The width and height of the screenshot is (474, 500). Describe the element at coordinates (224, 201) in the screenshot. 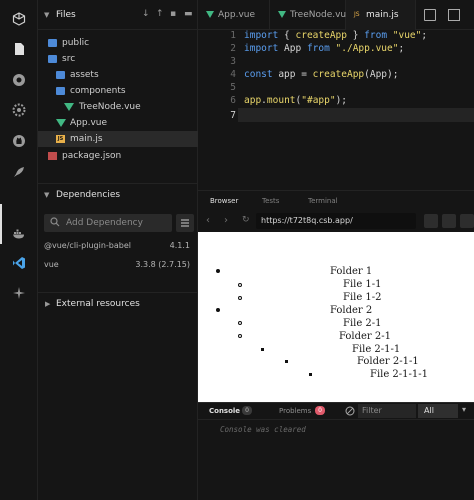

I see `tab-browser: Browser` at that location.